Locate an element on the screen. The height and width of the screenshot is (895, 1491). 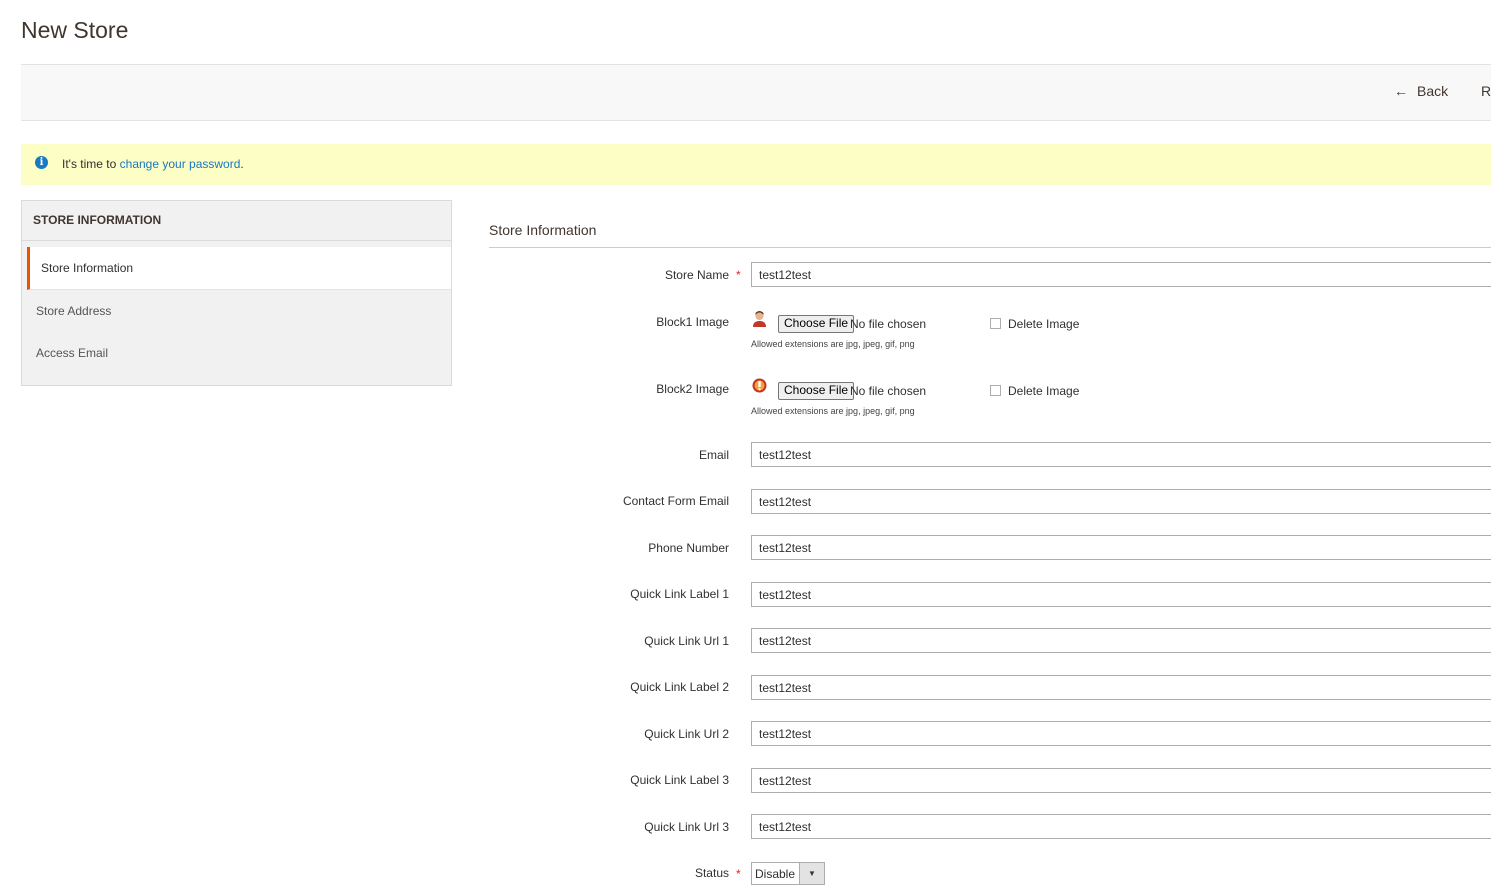
block2-thumbnail-image is located at coordinates (759, 385).